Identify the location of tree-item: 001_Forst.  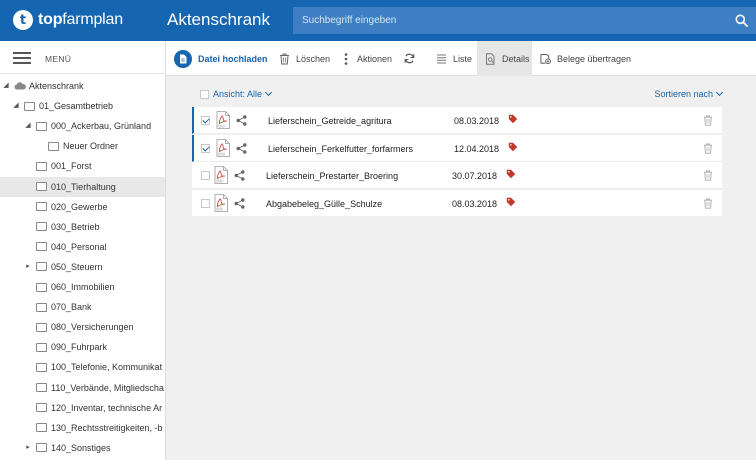
(82, 166).